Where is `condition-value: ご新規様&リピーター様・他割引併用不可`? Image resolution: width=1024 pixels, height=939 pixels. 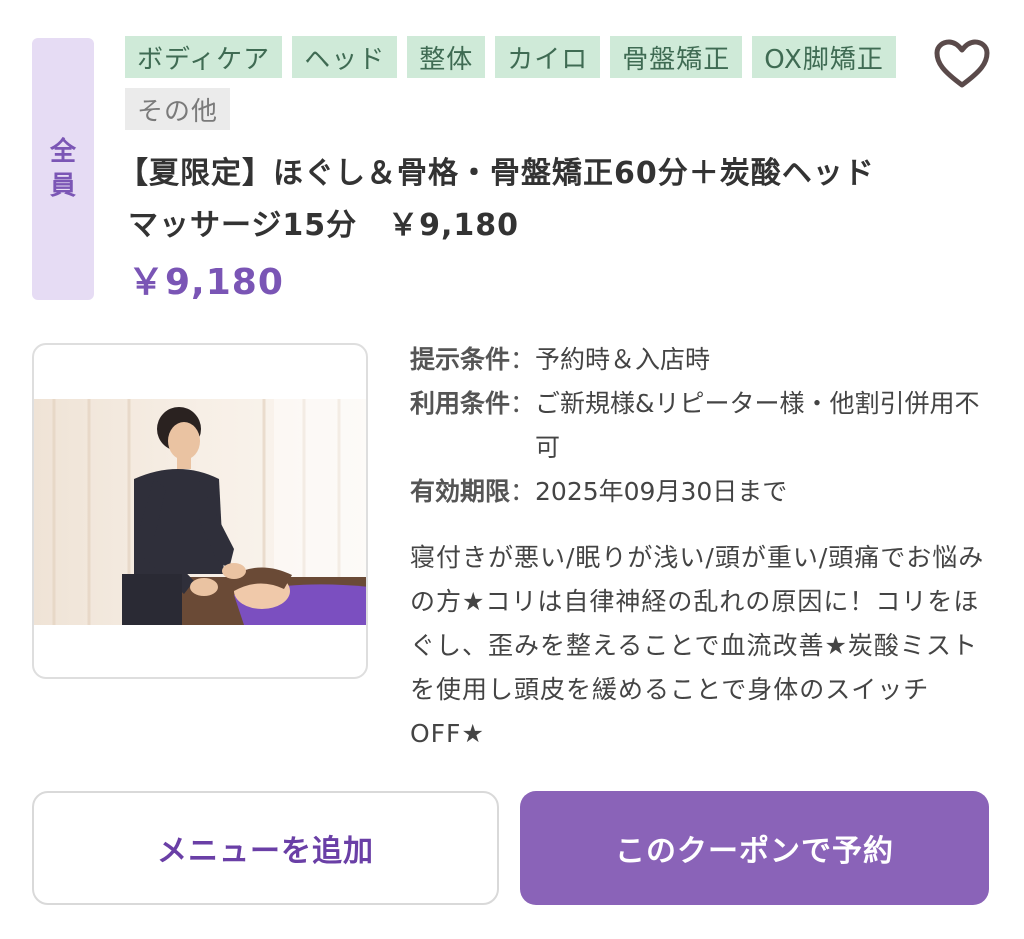 condition-value: ご新規様&リピーター様・他割引併用不可 is located at coordinates (757, 425).